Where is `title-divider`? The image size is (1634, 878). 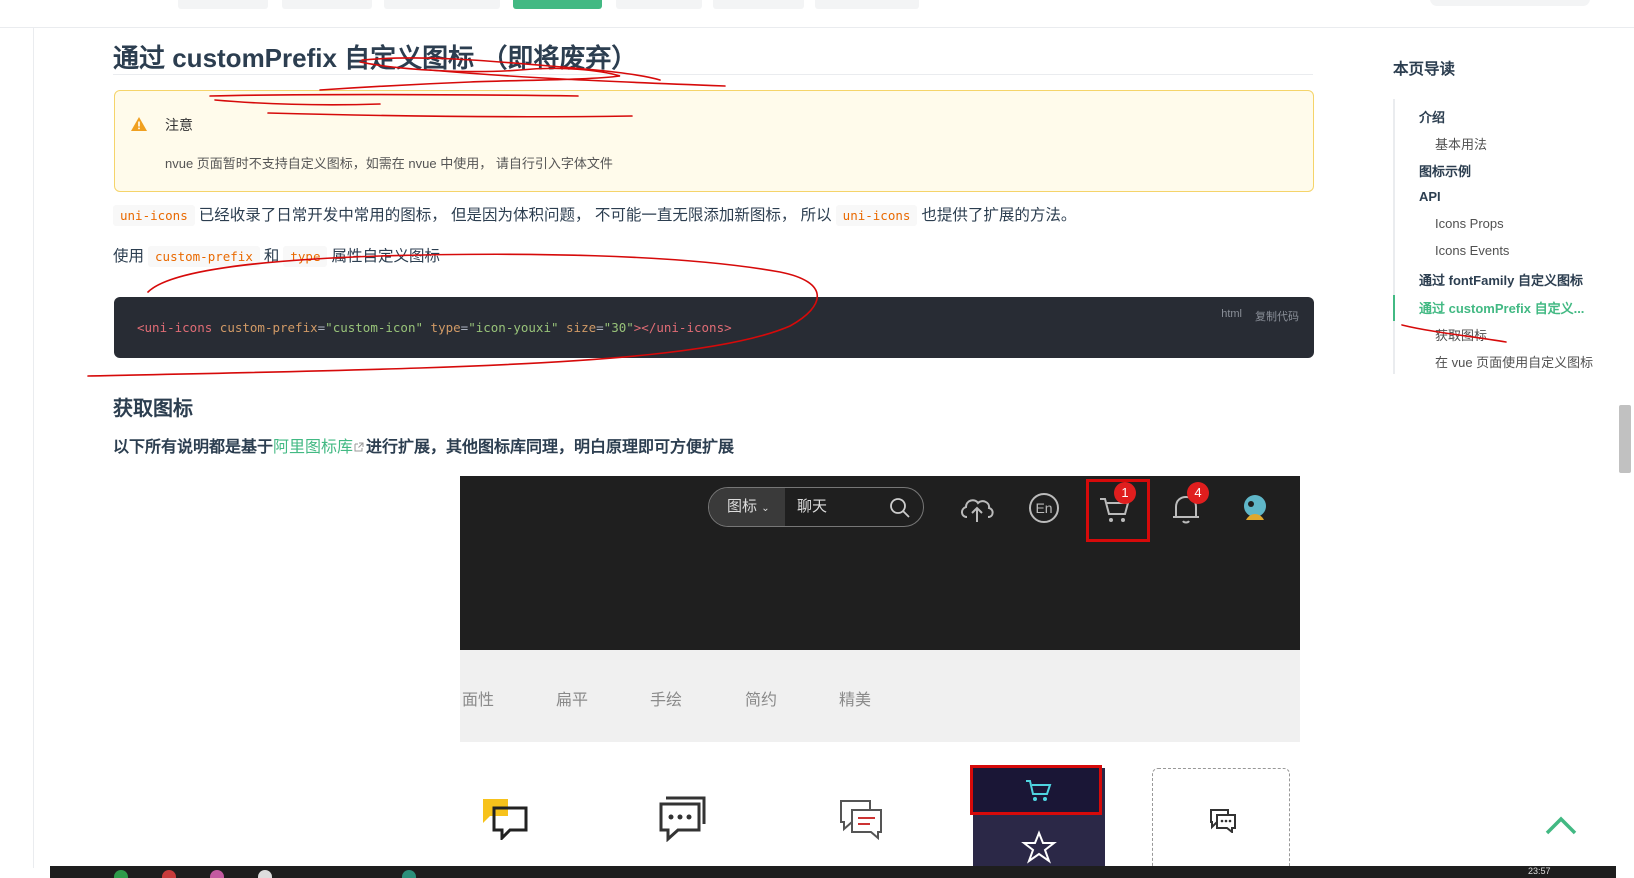
title-divider is located at coordinates (713, 74).